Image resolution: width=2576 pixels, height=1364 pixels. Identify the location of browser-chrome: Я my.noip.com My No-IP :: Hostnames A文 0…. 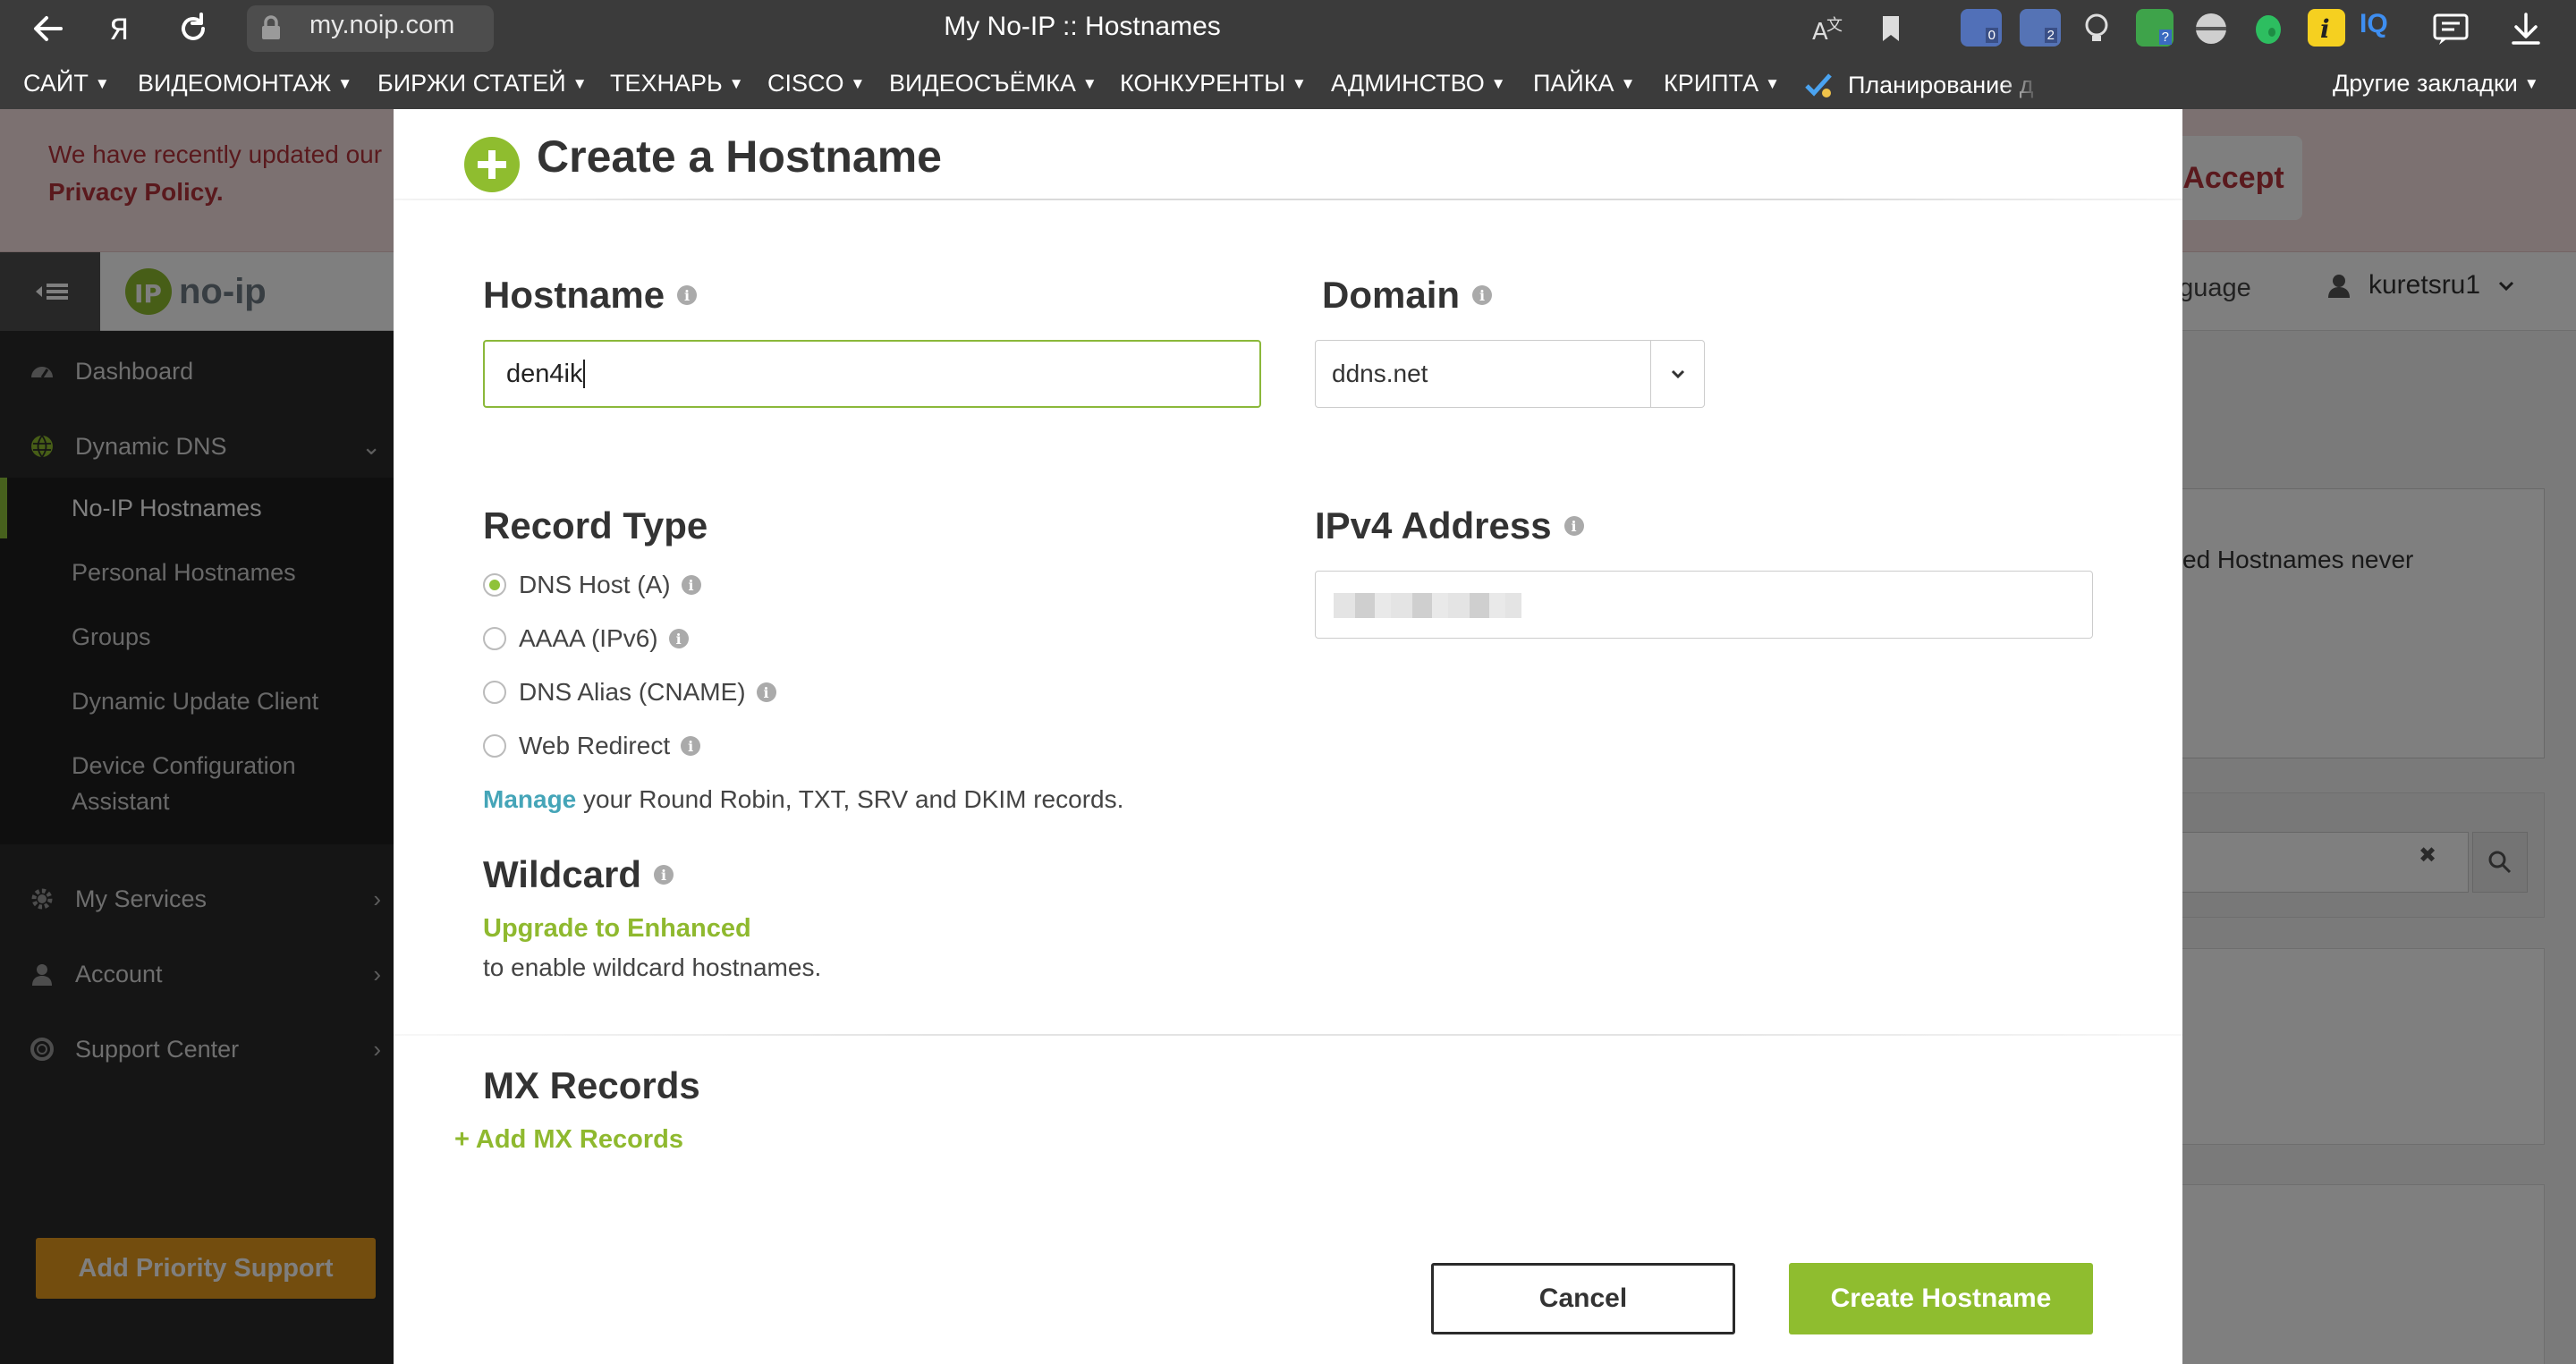
(1288, 54).